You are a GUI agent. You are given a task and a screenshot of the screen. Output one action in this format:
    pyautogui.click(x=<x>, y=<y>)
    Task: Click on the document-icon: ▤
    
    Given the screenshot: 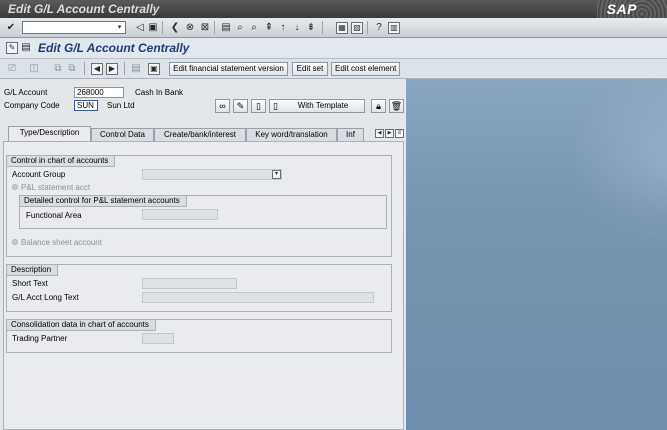 What is the action you would take?
    pyautogui.click(x=26, y=48)
    